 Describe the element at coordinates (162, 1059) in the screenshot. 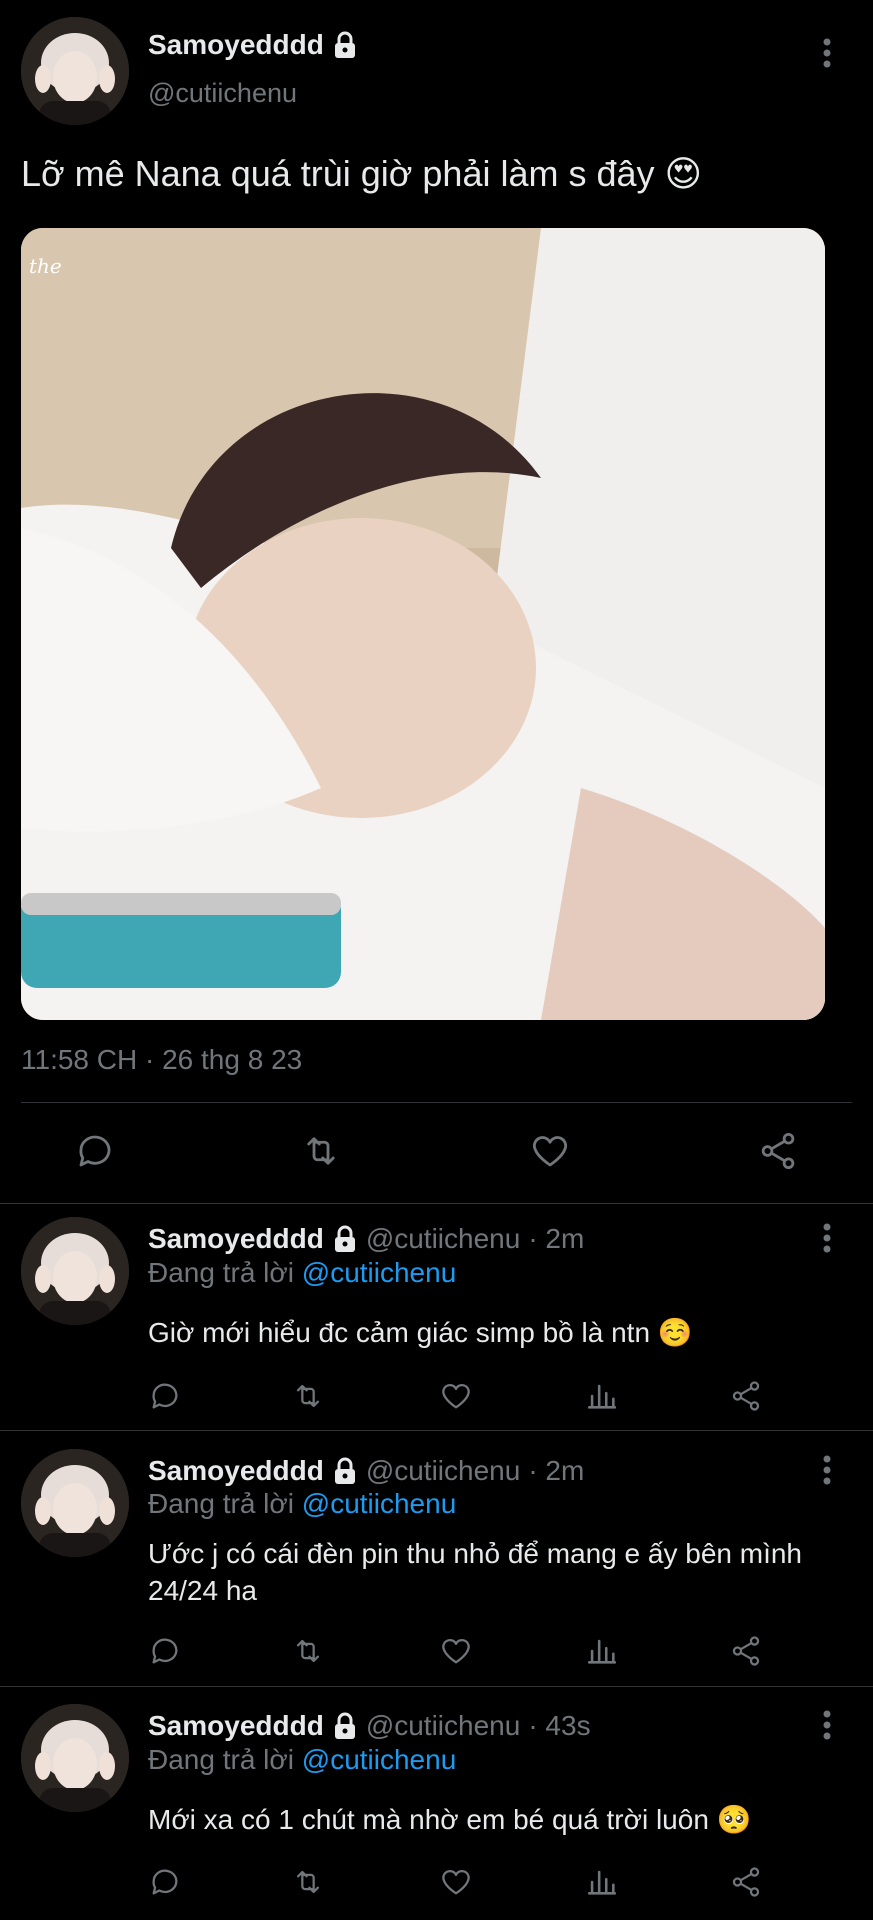

I see `tweet-timestamp: 11:58 CH · 26 thg 8 23` at that location.